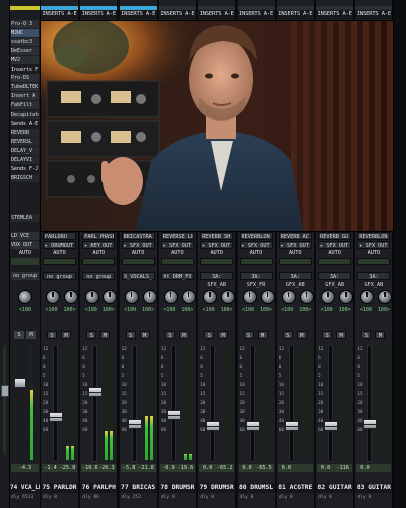 The height and width of the screenshot is (508, 406). What do you see at coordinates (25, 42) in the screenshot?
I see `insert-slot-3: ssatbc3` at bounding box center [25, 42].